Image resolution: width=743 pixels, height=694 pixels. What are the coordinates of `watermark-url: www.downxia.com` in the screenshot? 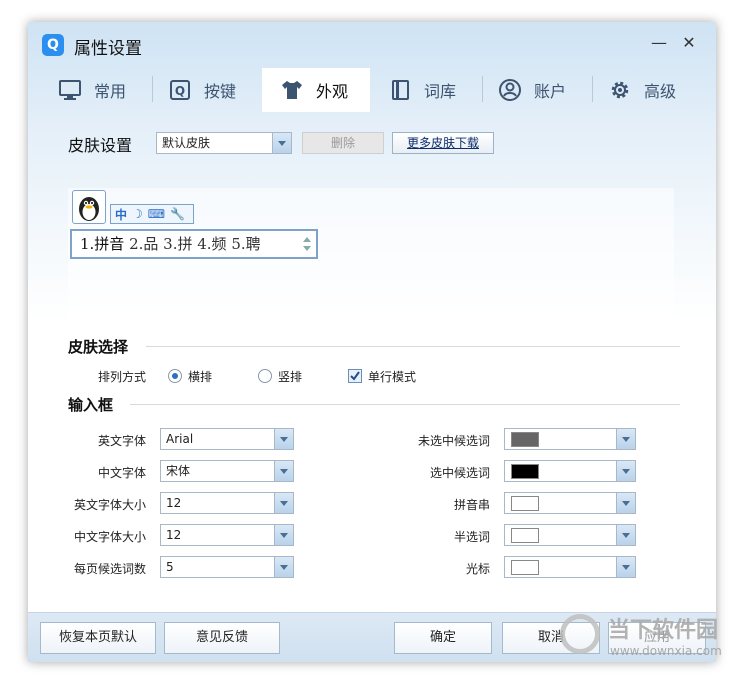 It's located at (666, 651).